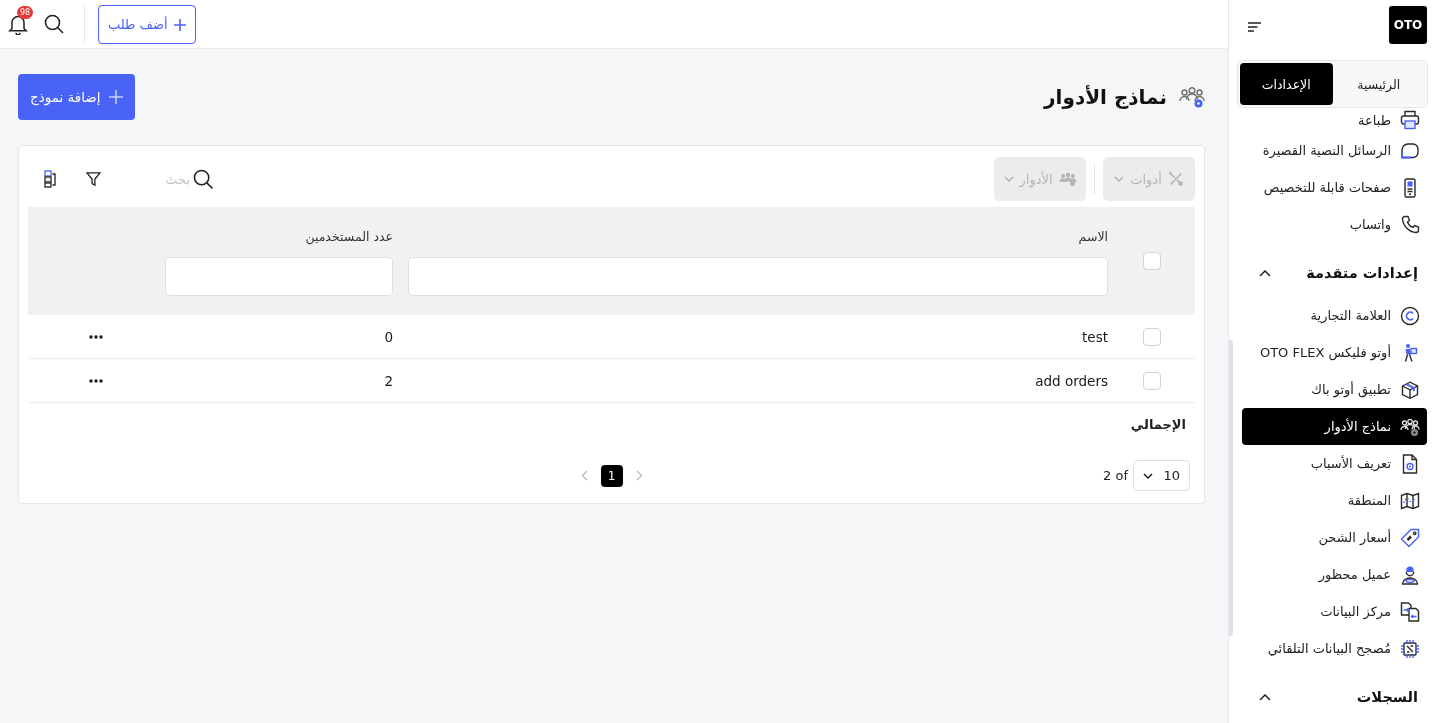  What do you see at coordinates (1410, 500) in the screenshot?
I see `map-icon` at bounding box center [1410, 500].